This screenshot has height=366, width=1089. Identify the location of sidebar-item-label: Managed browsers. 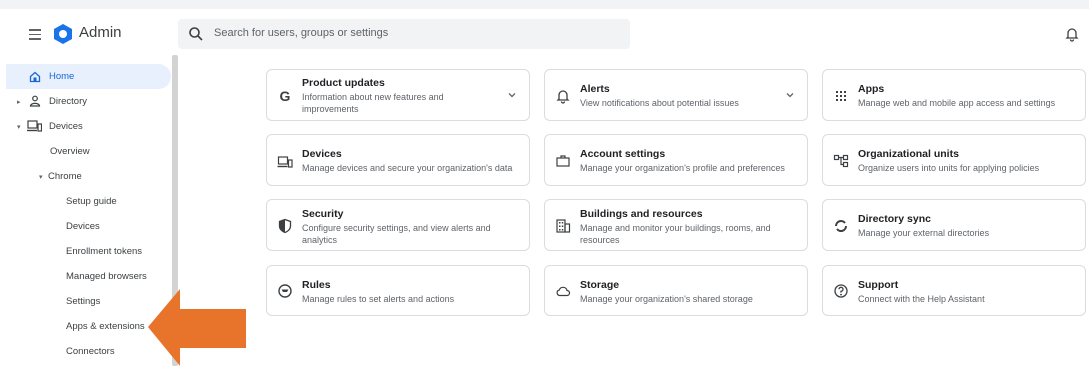
(106, 276).